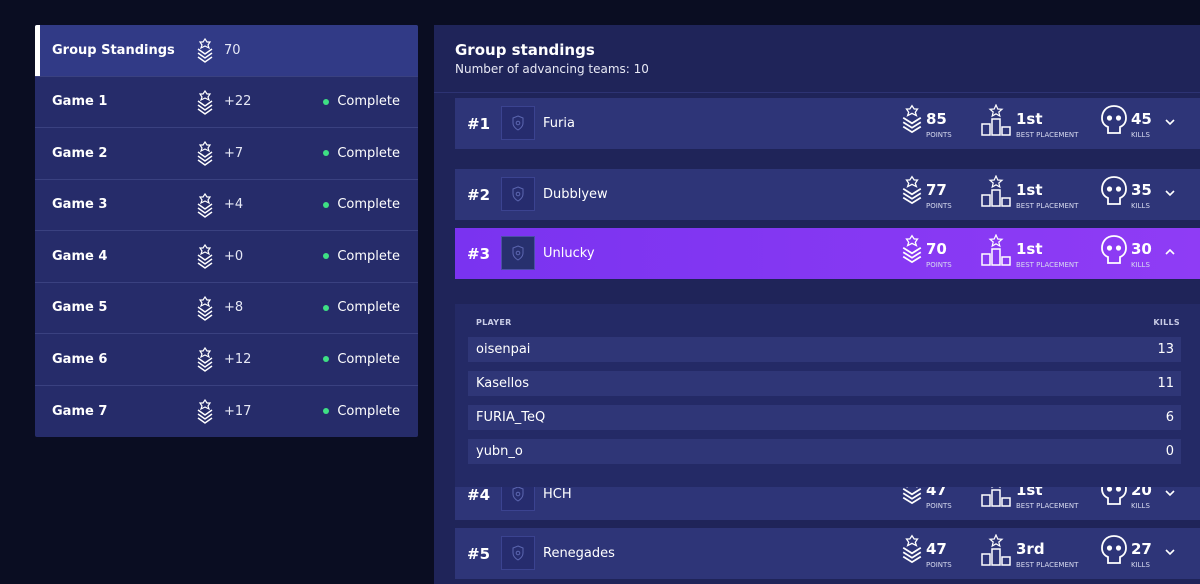 This screenshot has width=1200, height=584. What do you see at coordinates (479, 553) in the screenshot?
I see `team-rank: #5` at bounding box center [479, 553].